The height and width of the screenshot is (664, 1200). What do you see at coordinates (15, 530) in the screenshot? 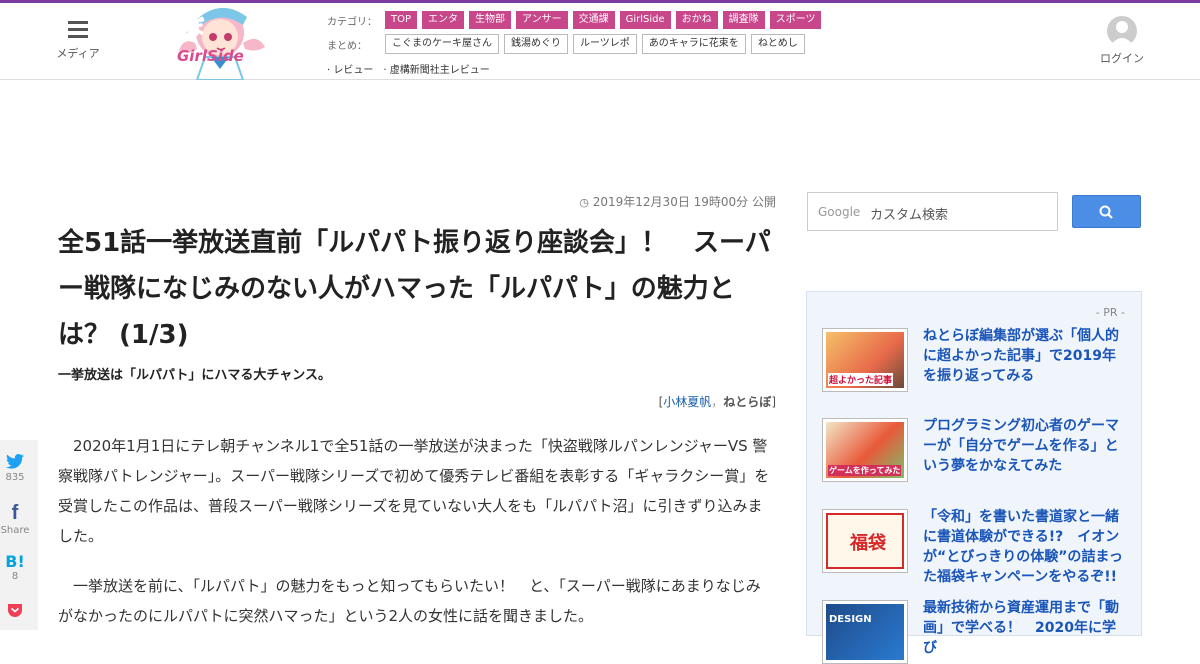
I see `facebook-label: Share` at bounding box center [15, 530].